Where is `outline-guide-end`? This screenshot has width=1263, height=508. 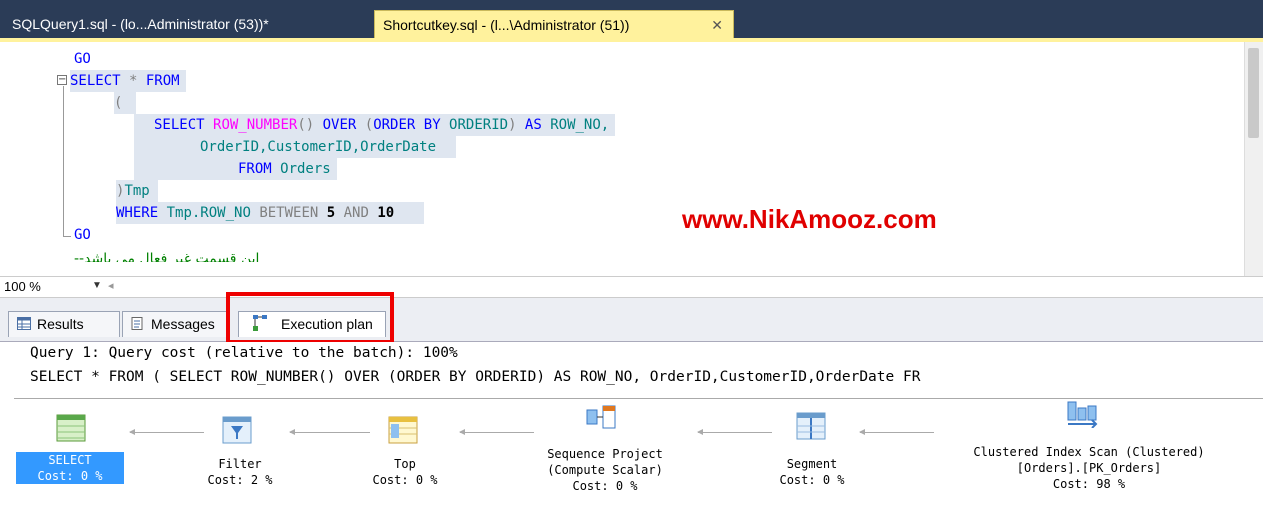 outline-guide-end is located at coordinates (67, 236).